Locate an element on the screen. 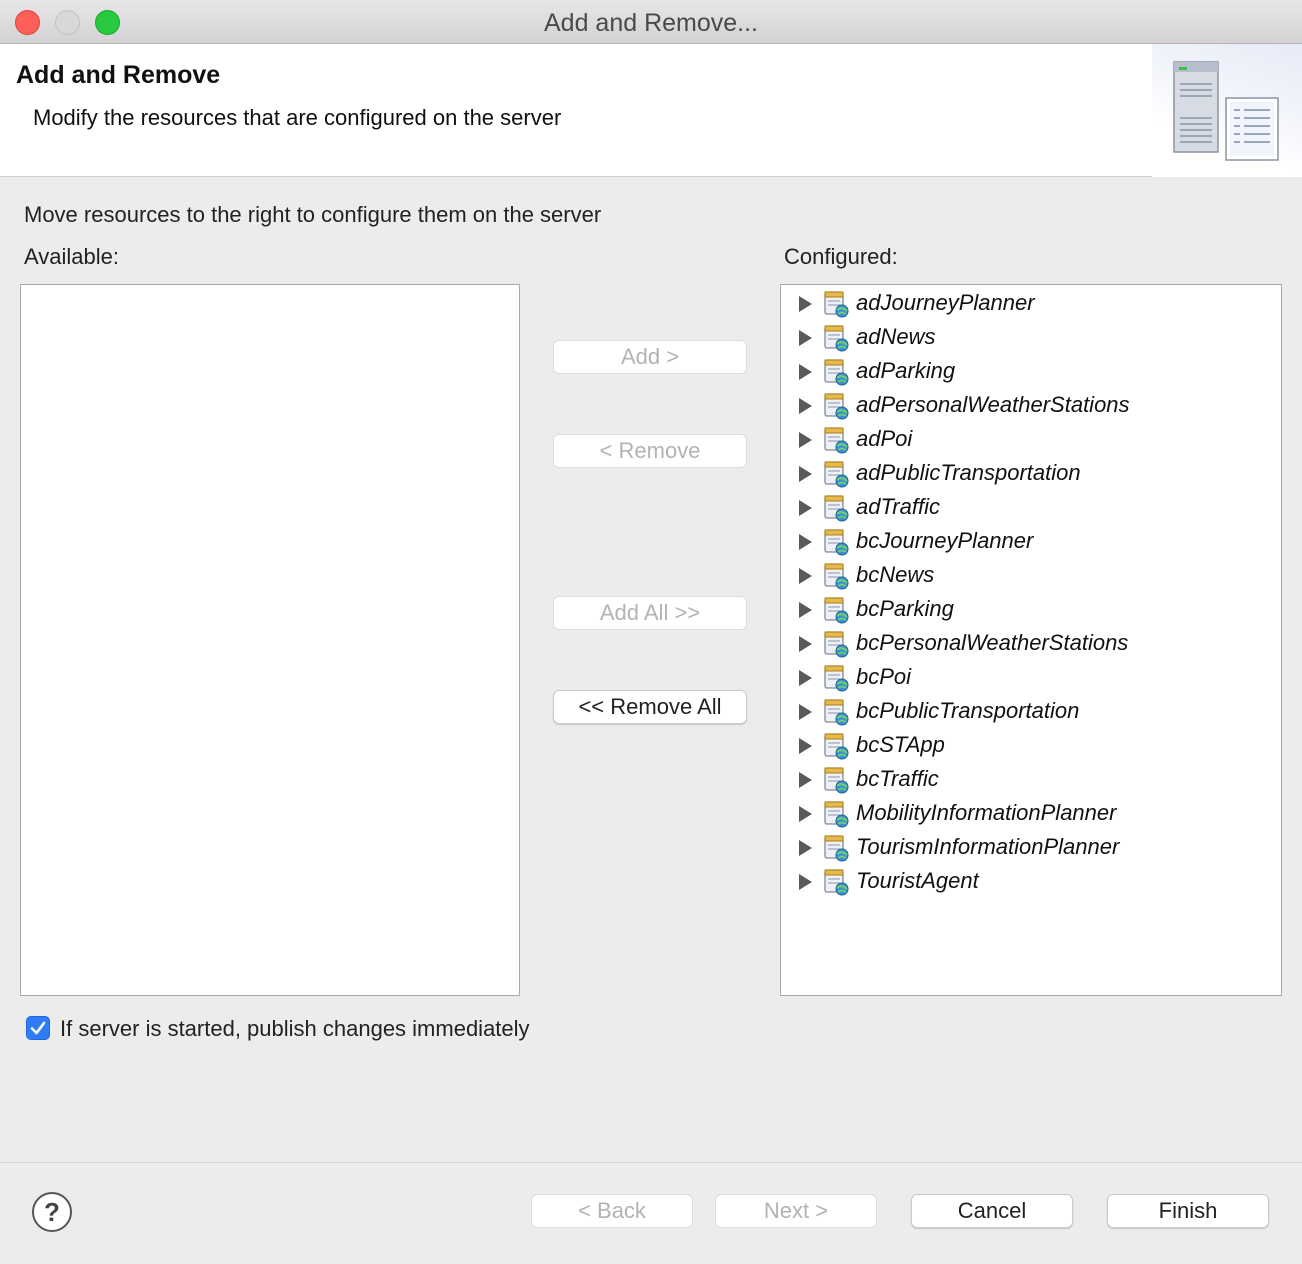 The width and height of the screenshot is (1302, 1264). tree-item-label: bcTraffic is located at coordinates (897, 778).